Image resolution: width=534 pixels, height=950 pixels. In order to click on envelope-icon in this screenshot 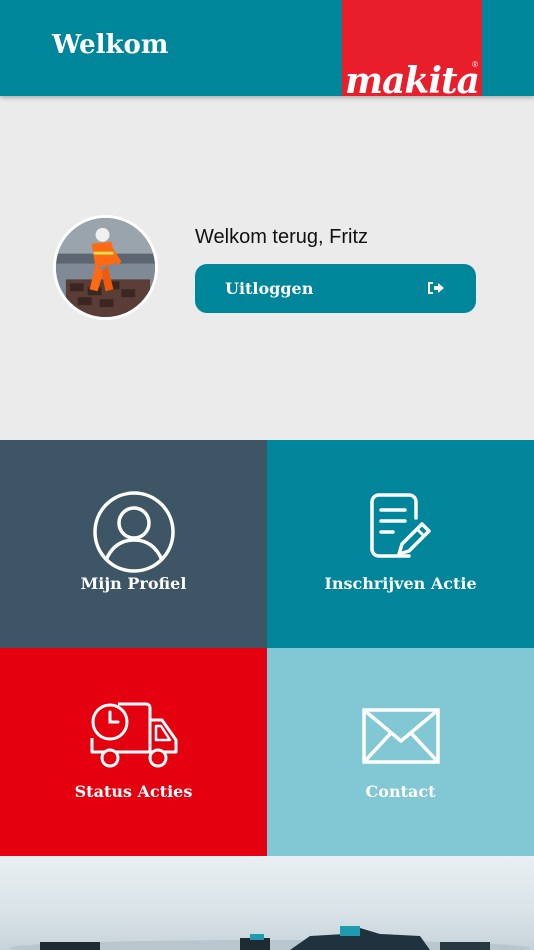, I will do `click(400, 736)`.